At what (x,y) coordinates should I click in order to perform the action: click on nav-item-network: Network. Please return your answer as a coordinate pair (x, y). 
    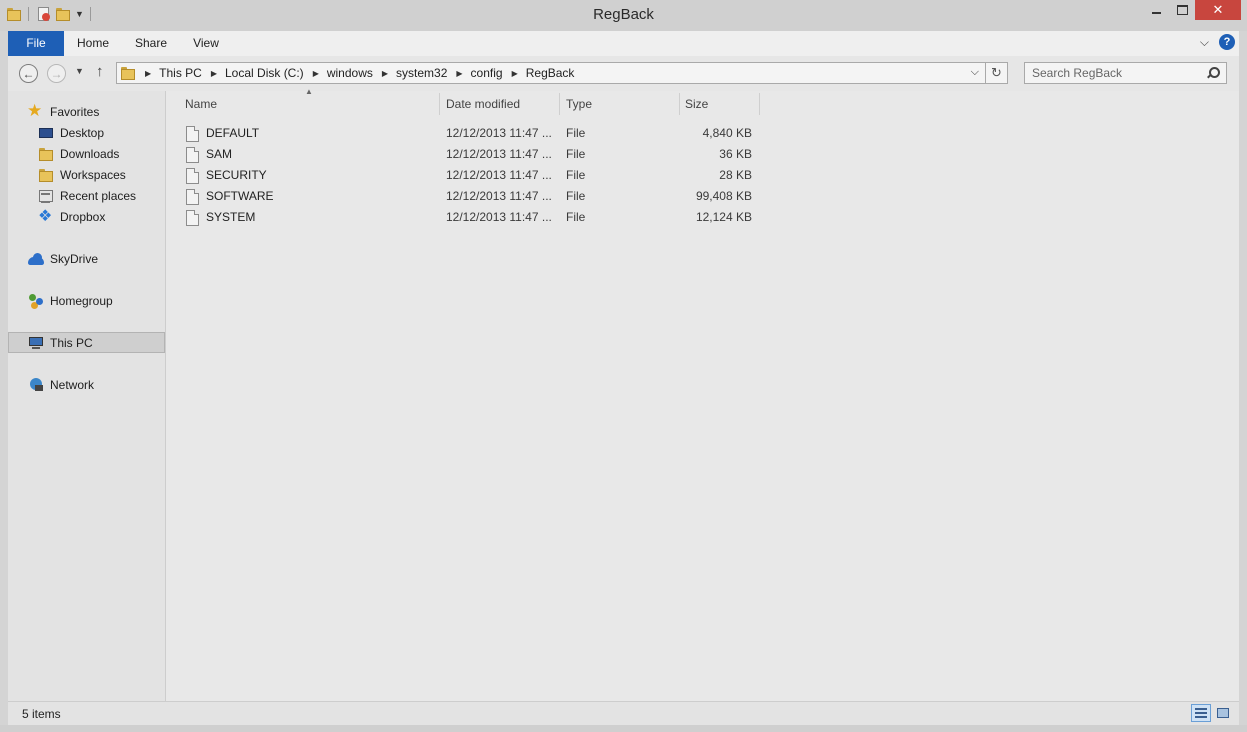
    Looking at the image, I should click on (86, 384).